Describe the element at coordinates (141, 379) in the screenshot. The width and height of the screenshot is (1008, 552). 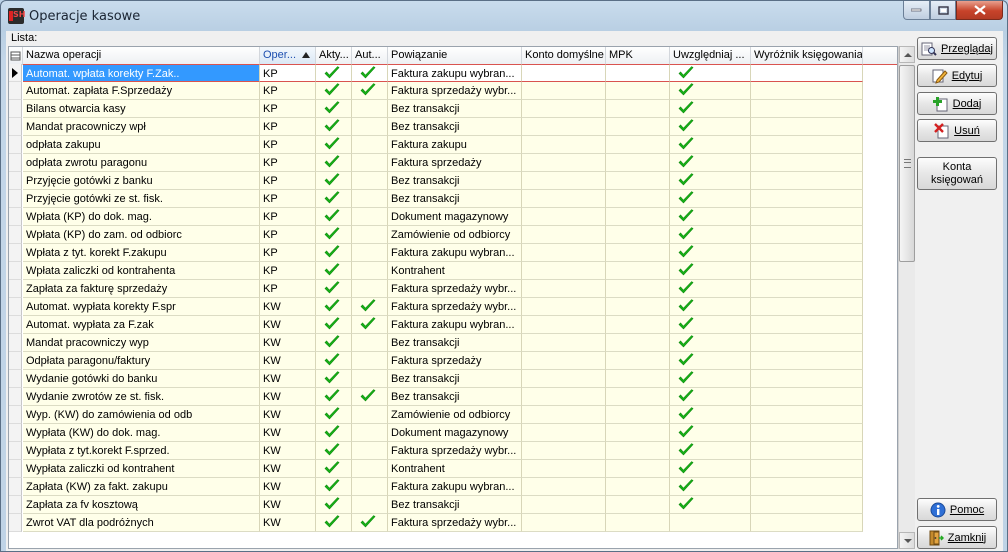
I see `cell-name: Wydanie gotówki do banku` at that location.